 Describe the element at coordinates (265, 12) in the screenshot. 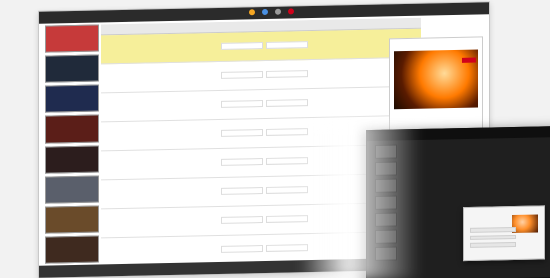

I see `share-icon` at that location.